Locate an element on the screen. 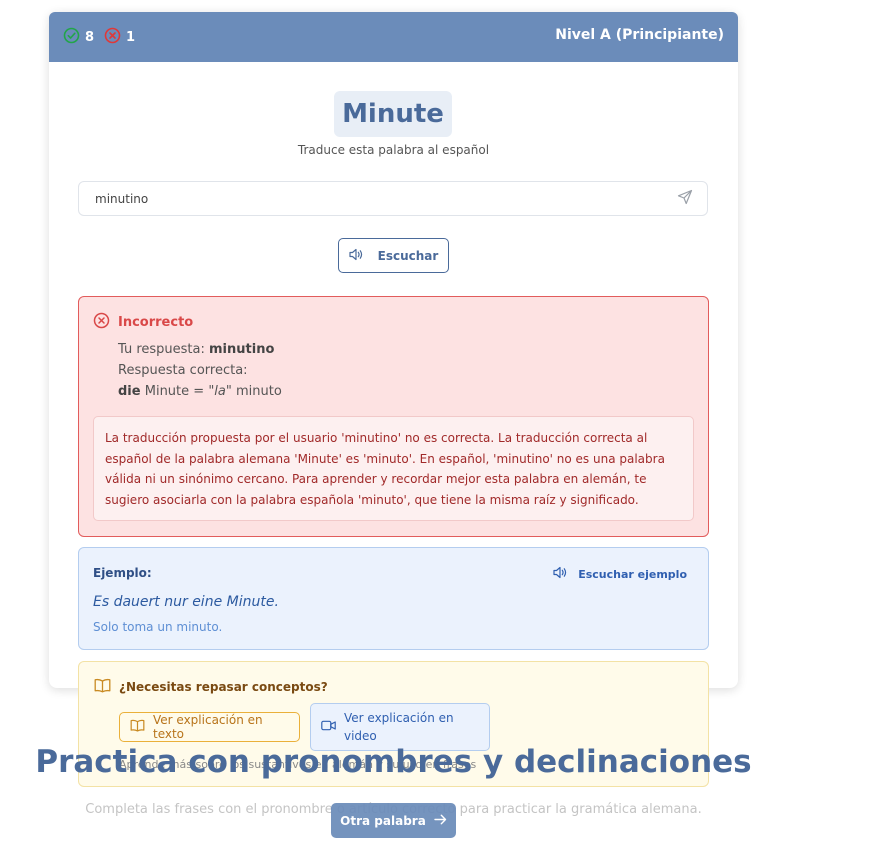  incorrect-score: 1 is located at coordinates (119, 37).